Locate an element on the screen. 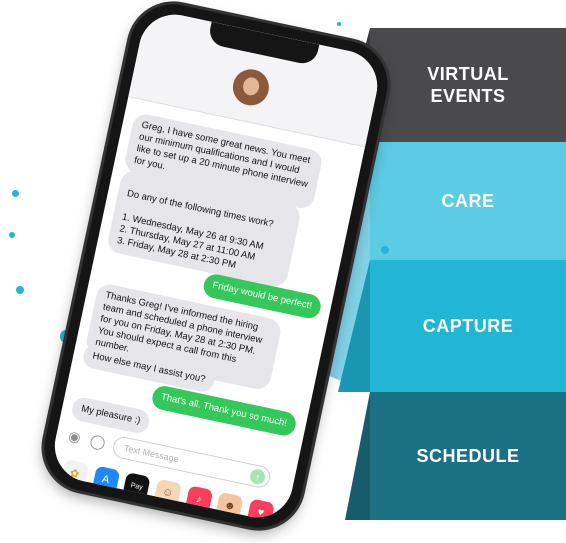  step-connector-tabs is located at coordinates (354, 274).